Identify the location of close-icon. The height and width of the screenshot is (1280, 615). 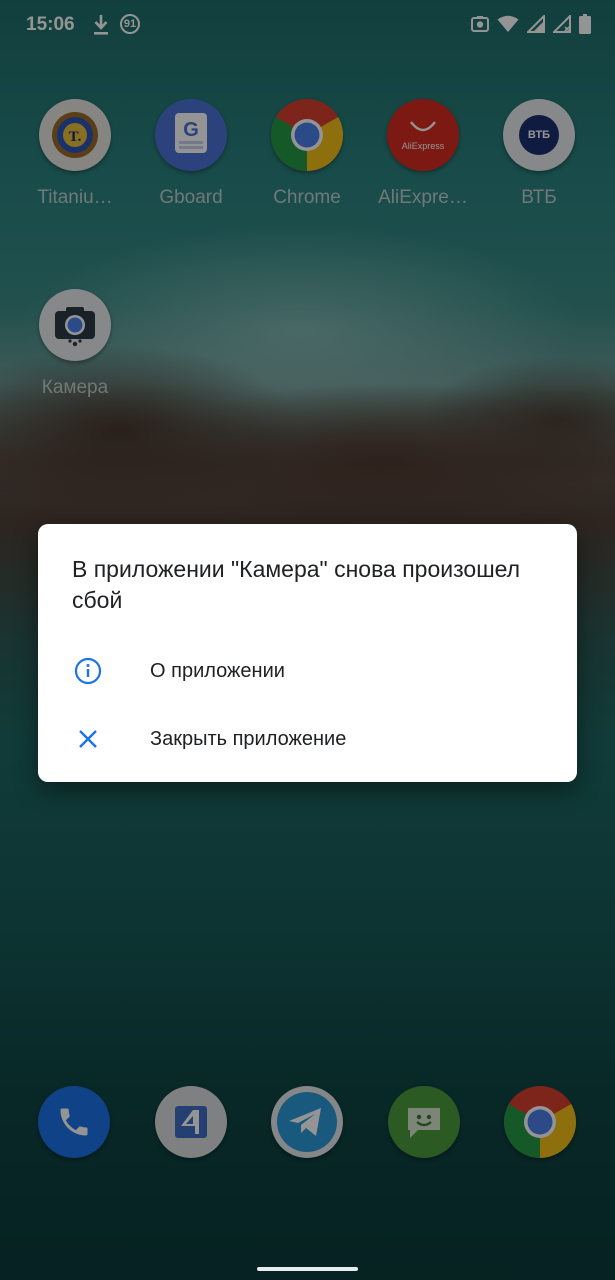
(88, 739).